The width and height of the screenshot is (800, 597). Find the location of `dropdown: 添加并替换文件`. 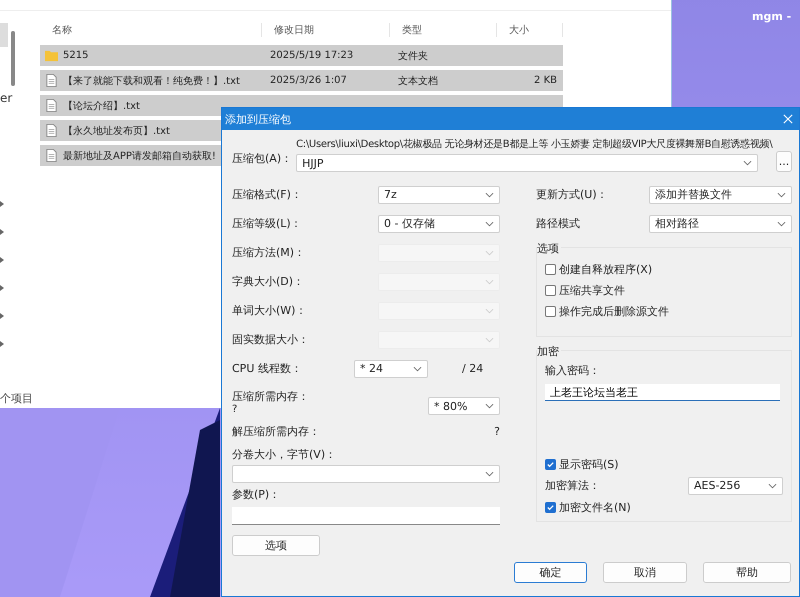

dropdown: 添加并替换文件 is located at coordinates (720, 195).